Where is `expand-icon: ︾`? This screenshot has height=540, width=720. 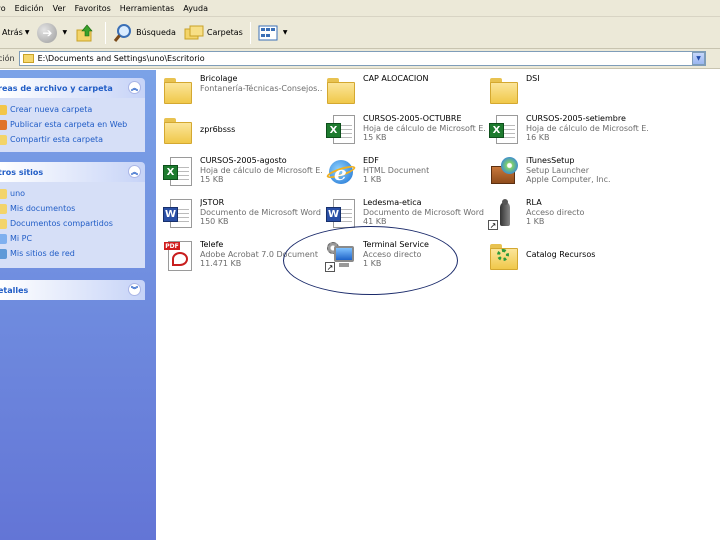
expand-icon: ︾ is located at coordinates (134, 289).